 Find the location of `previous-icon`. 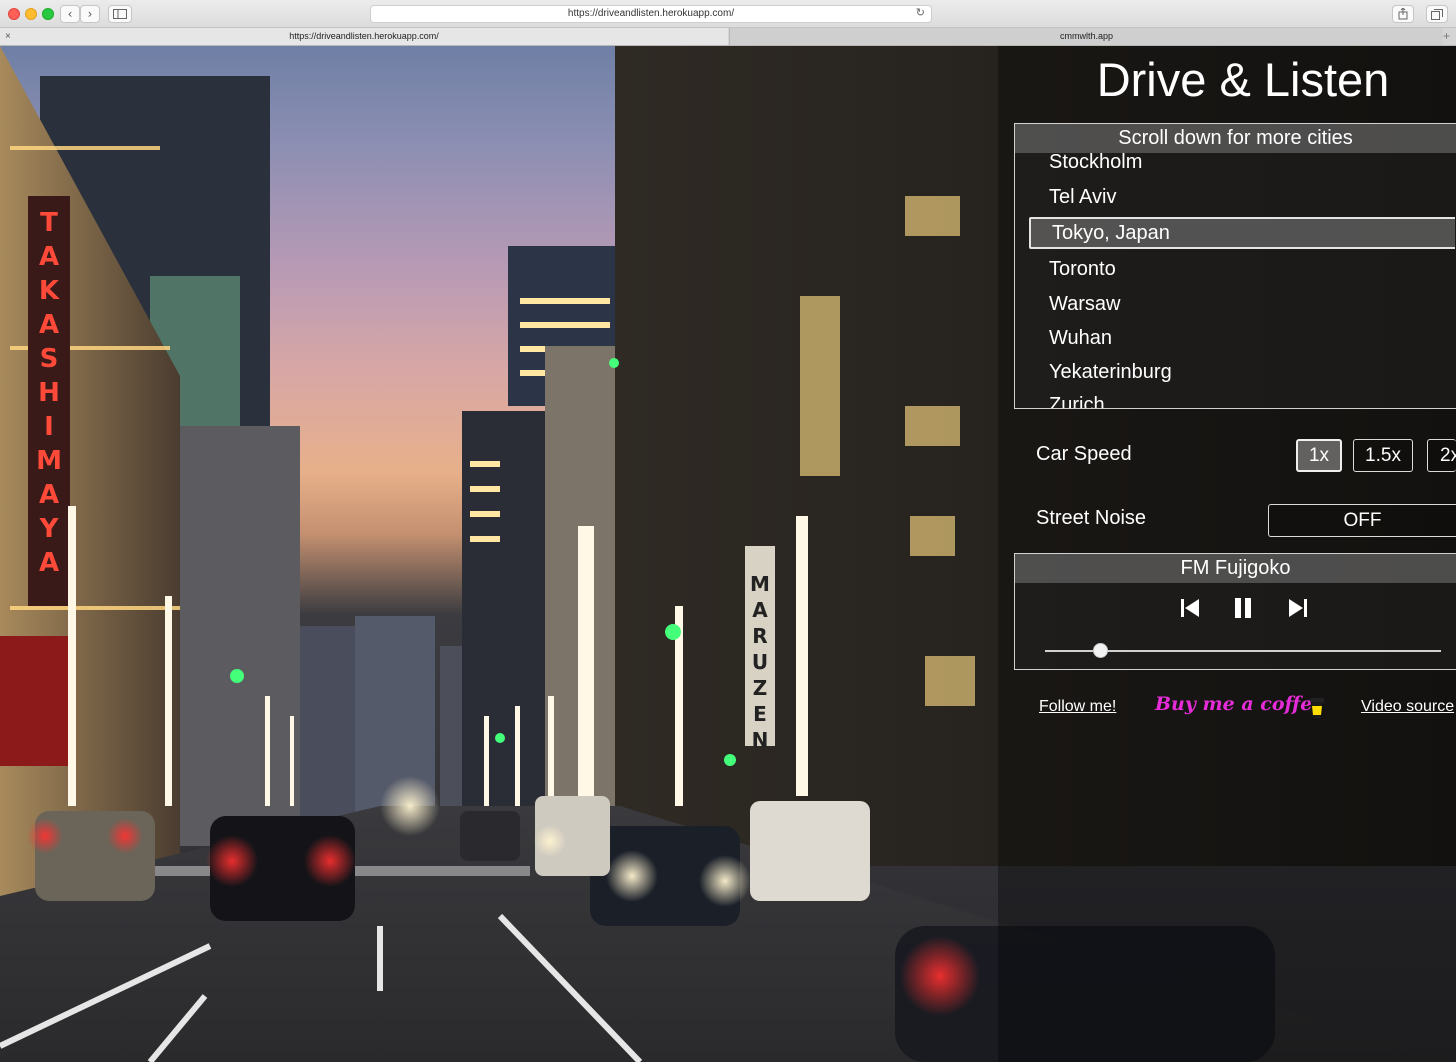

previous-icon is located at coordinates (1190, 608).